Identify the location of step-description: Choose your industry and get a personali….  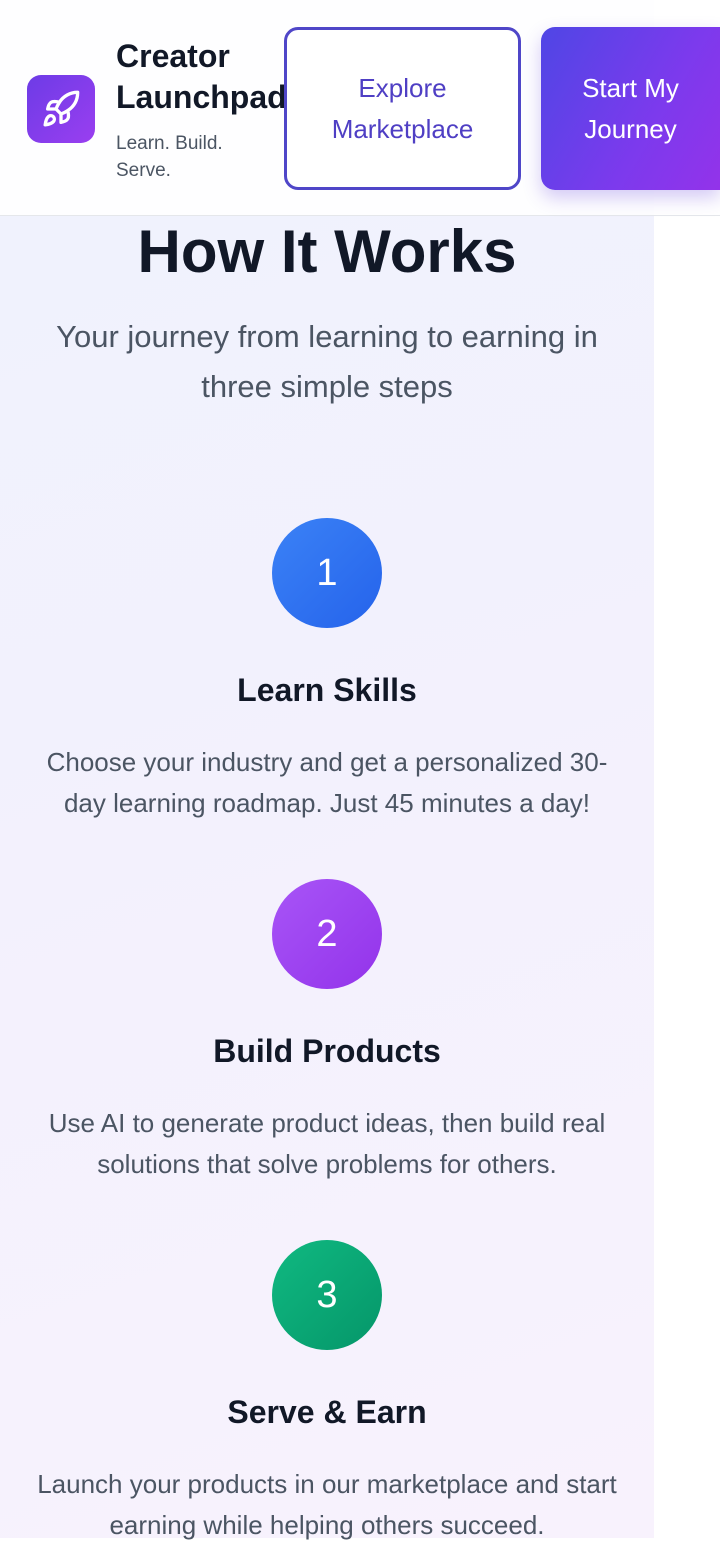
(327, 782).